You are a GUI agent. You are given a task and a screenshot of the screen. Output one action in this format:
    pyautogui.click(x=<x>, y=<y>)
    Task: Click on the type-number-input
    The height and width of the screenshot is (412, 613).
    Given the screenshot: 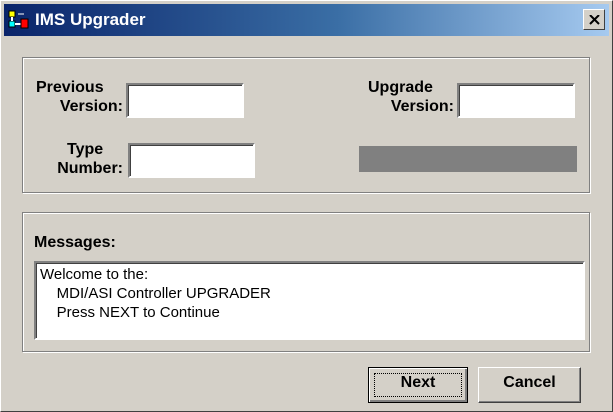 What is the action you would take?
    pyautogui.click(x=191, y=160)
    